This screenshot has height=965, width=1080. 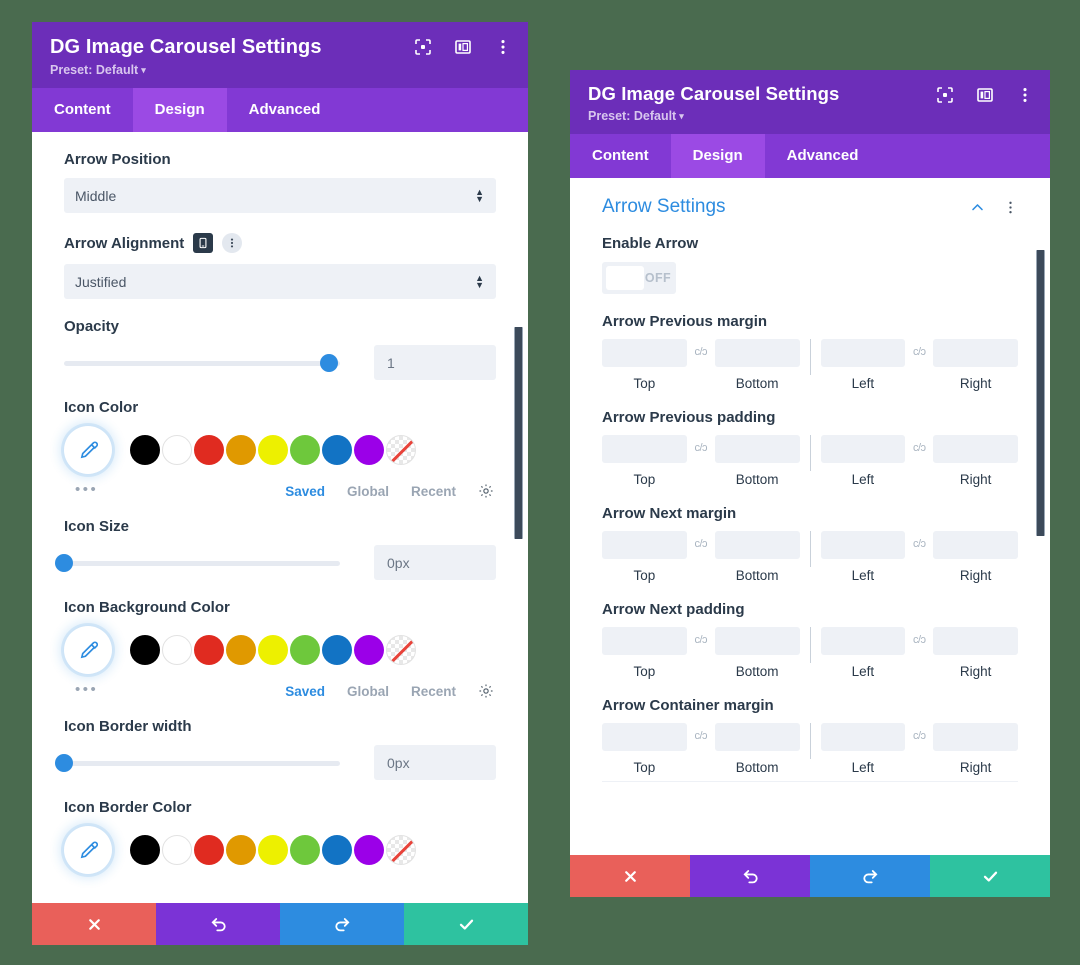 What do you see at coordinates (280, 281) in the screenshot?
I see `arrow-alignment-select: Justified` at bounding box center [280, 281].